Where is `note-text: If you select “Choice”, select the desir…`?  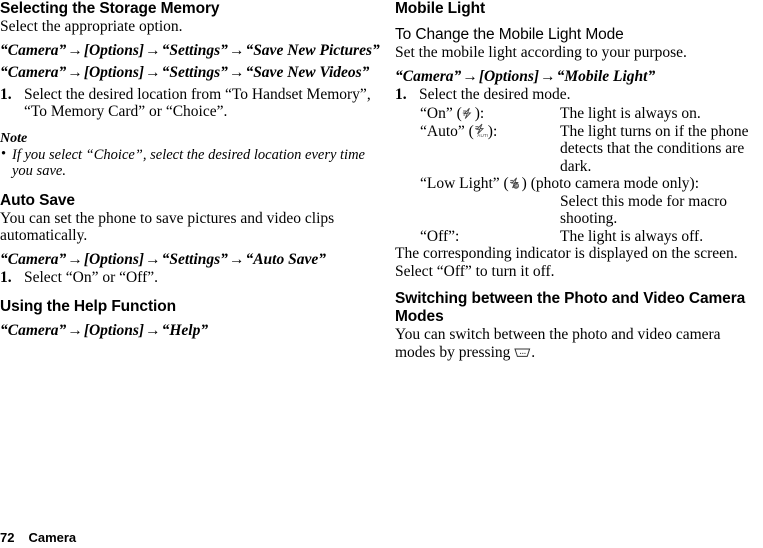
note-text: If you select “Choice”, select the desir… is located at coordinates (188, 163).